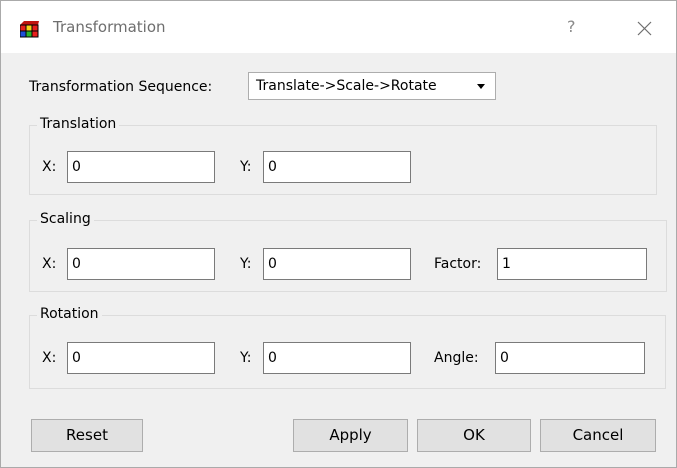  I want to click on rotation-x-input: 0, so click(141, 358).